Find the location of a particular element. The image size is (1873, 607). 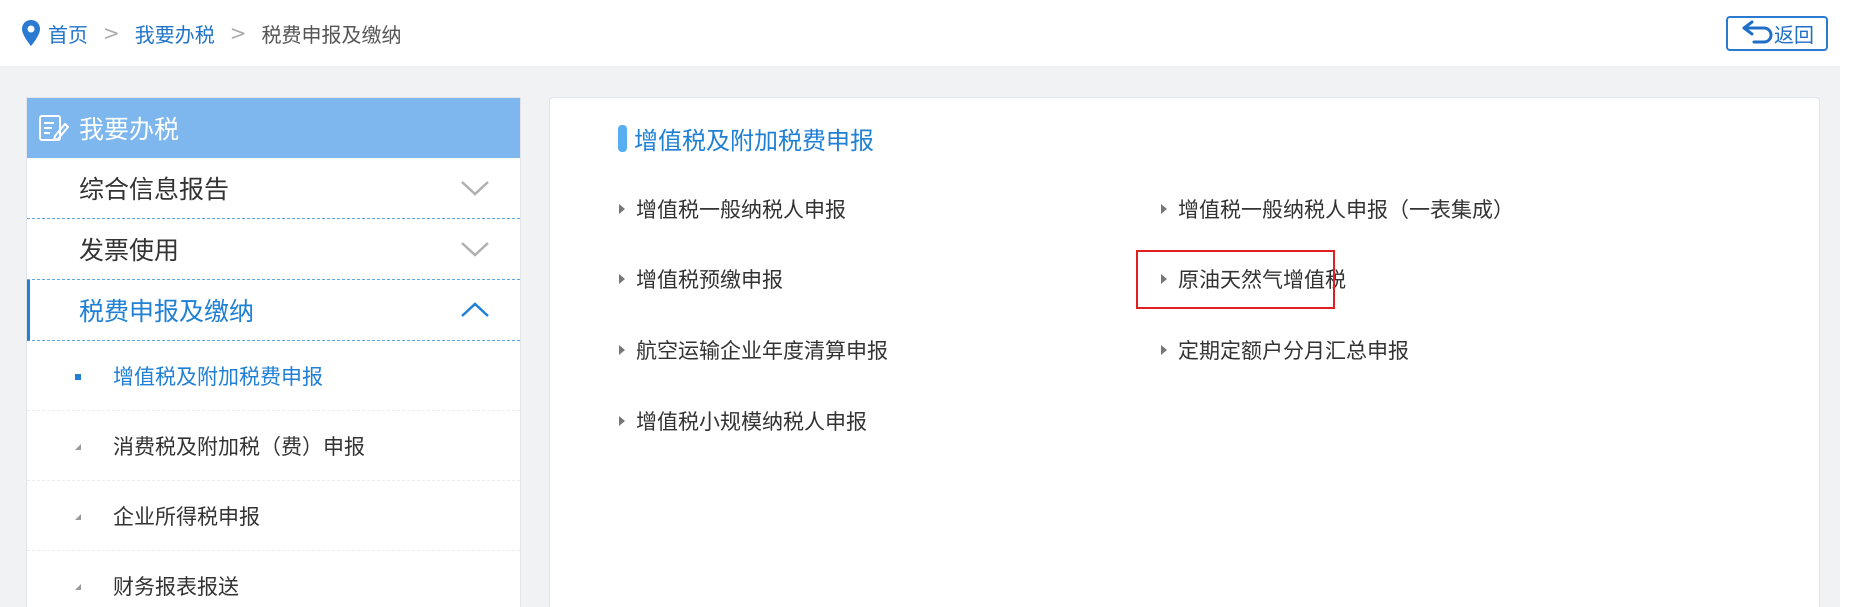

breadcrumb-current: 税费申报及缴纳 is located at coordinates (331, 34).